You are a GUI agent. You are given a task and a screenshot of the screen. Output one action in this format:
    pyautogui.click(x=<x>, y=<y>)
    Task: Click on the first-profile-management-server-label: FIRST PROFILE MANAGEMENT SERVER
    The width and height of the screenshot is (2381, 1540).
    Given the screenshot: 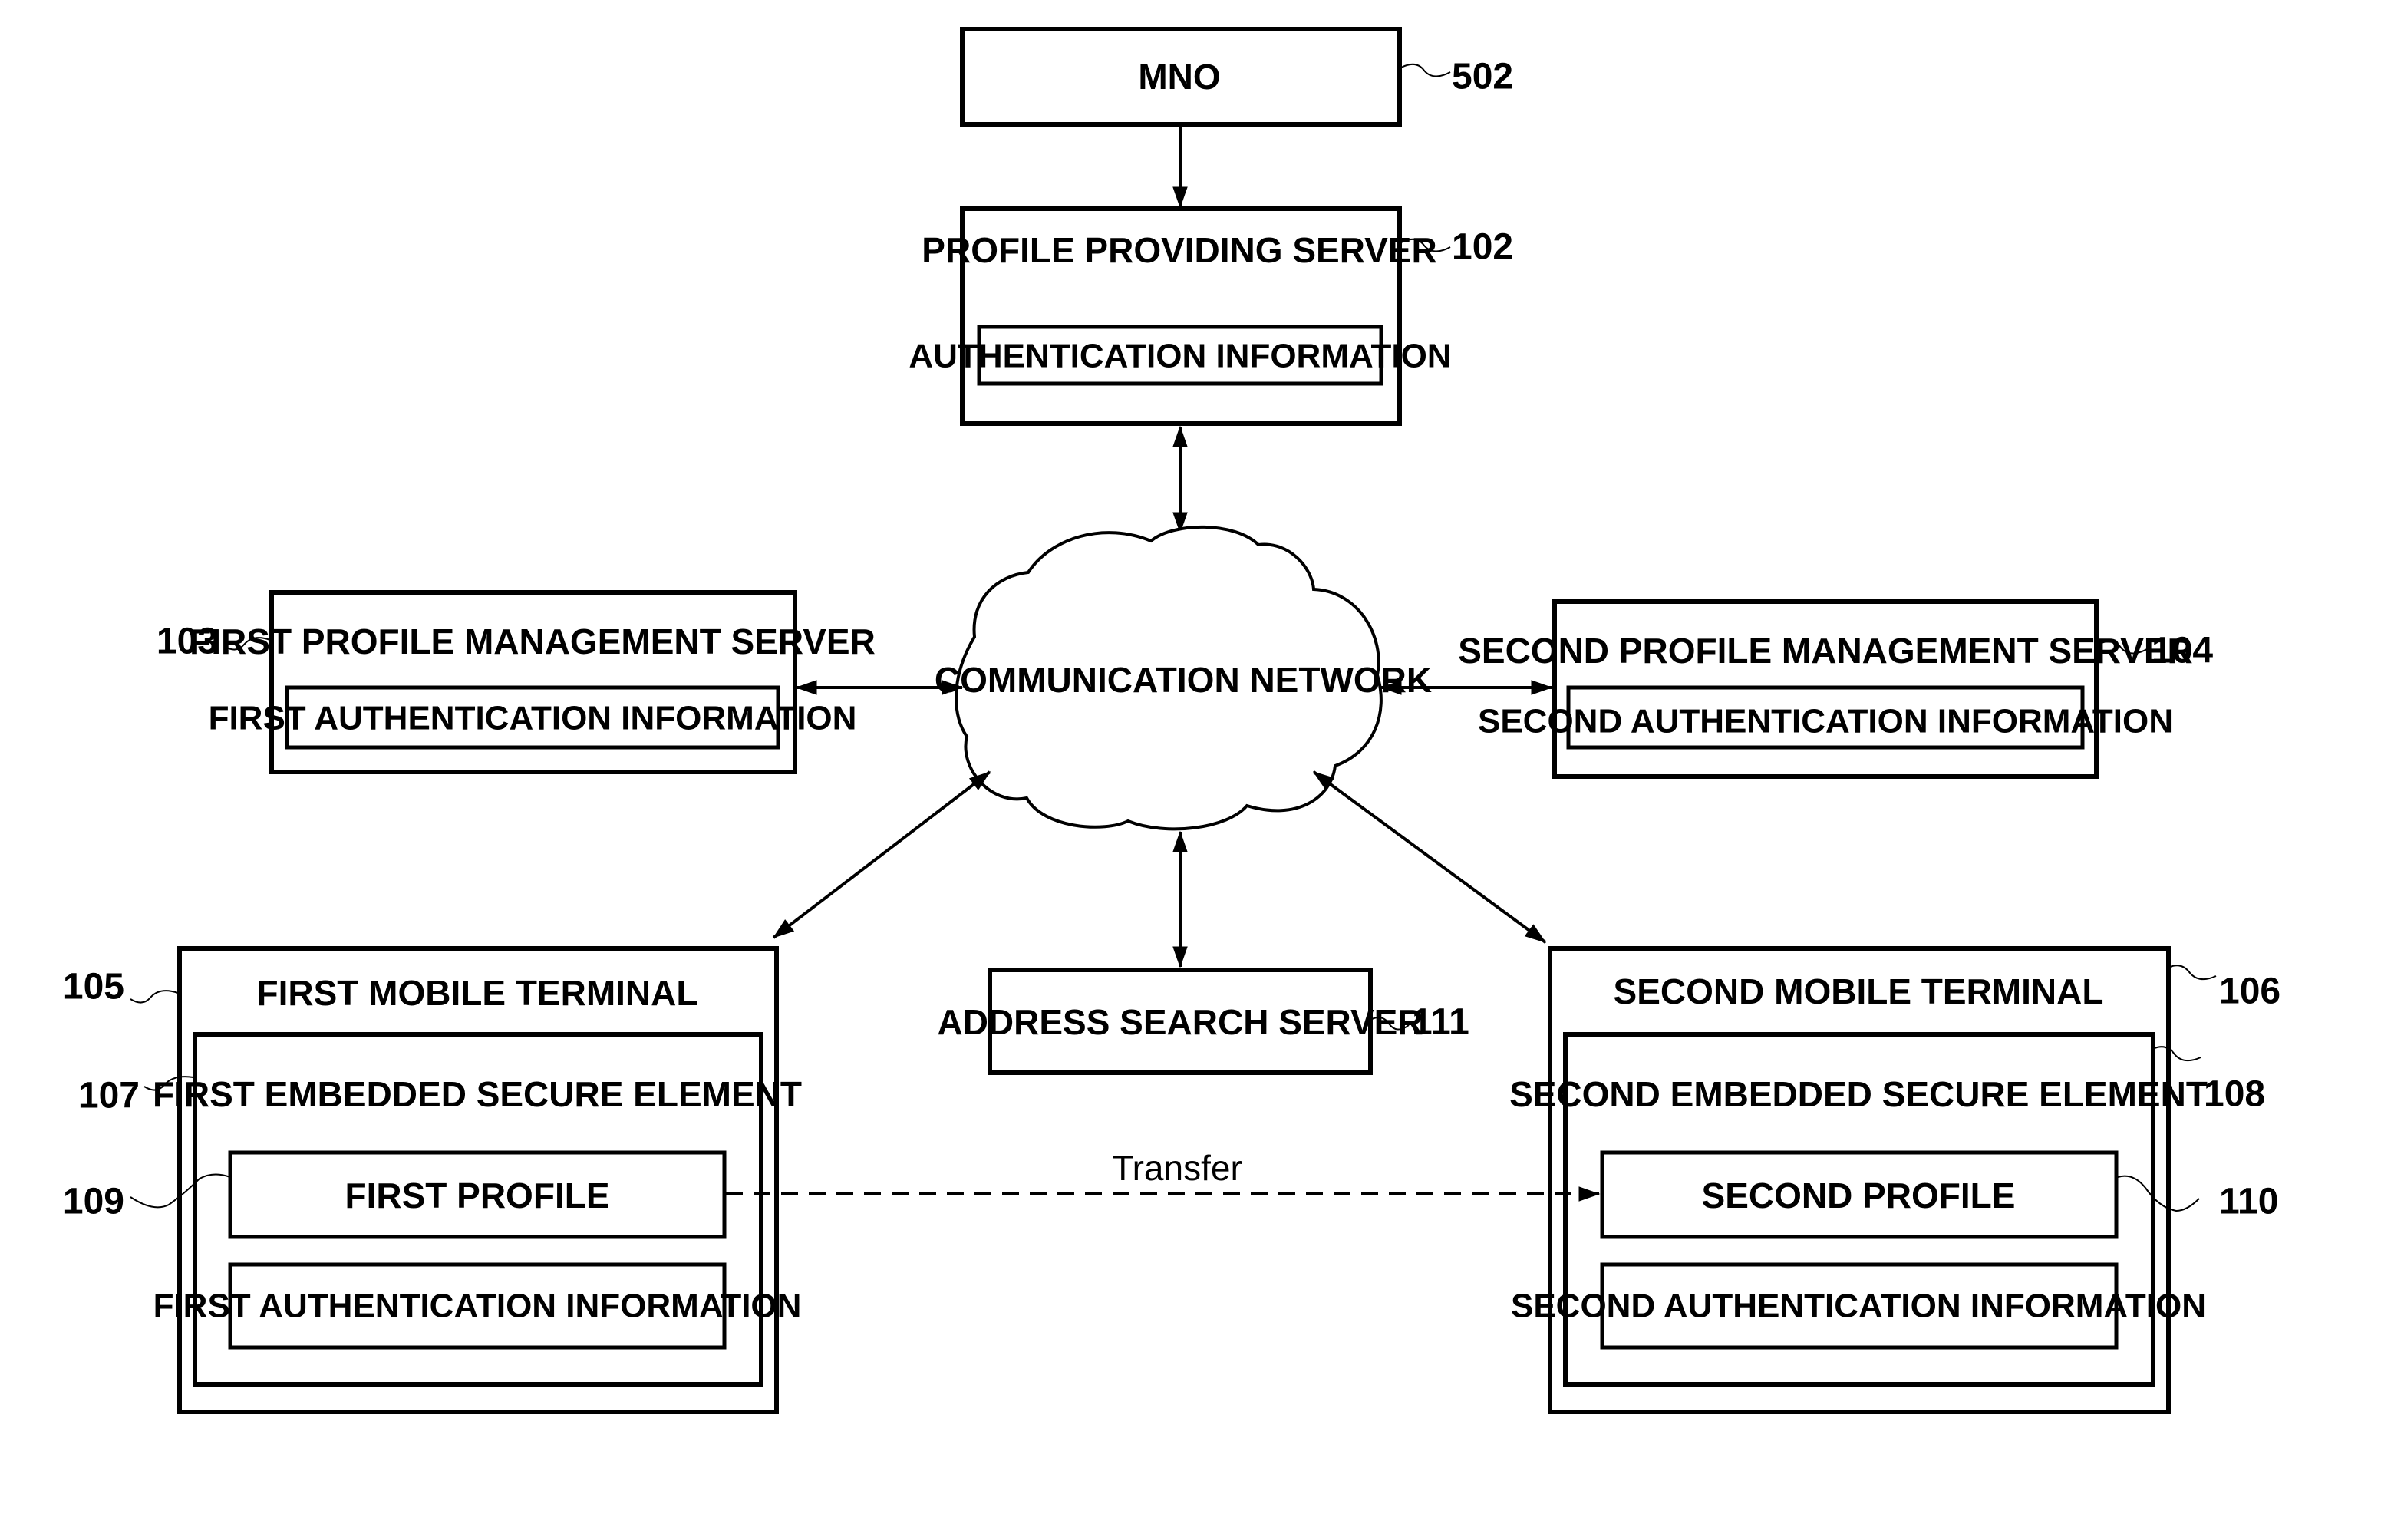 What is the action you would take?
    pyautogui.click(x=533, y=641)
    